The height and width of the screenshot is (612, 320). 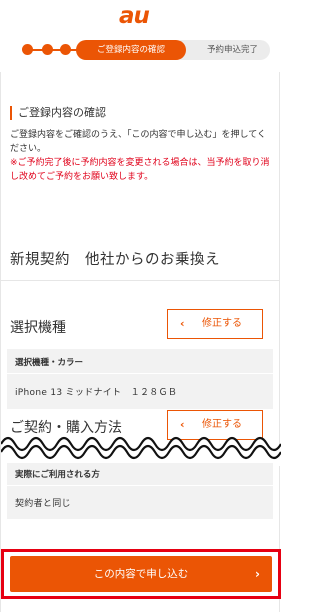 I want to click on submit-highlight-frame: この内容で申し込む ›, so click(x=141, y=574).